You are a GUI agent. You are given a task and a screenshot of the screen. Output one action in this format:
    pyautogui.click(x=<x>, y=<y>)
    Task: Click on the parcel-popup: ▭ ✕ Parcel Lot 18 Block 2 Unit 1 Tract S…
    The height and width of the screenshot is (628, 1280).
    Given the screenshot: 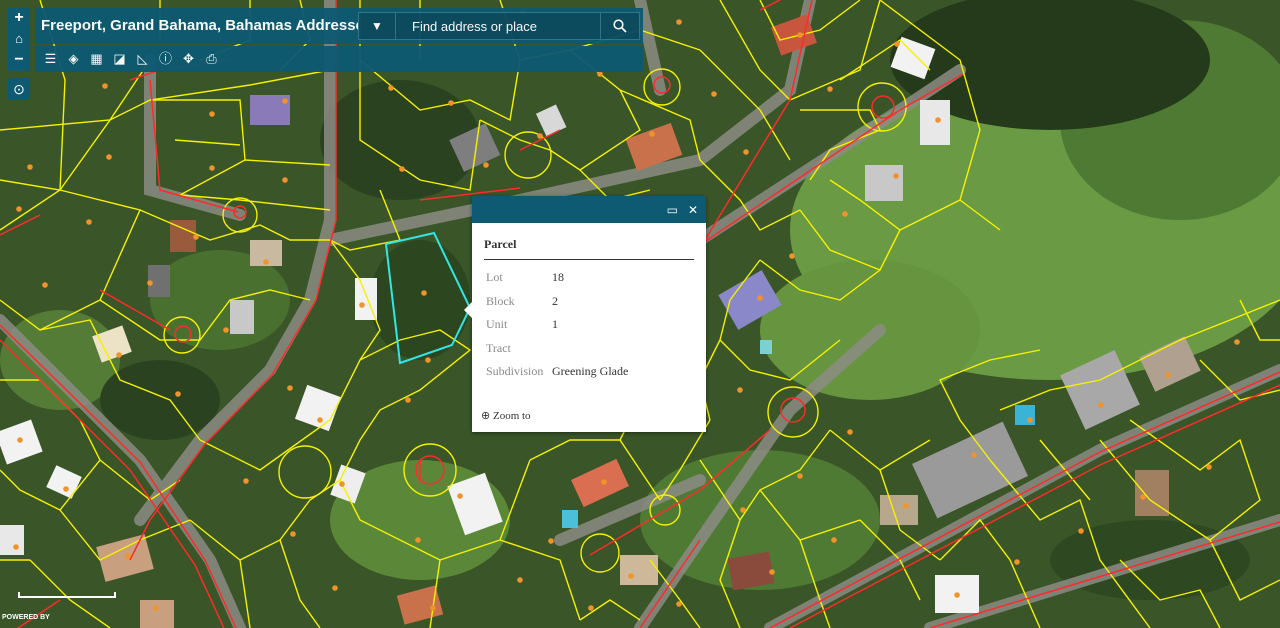 What is the action you would take?
    pyautogui.click(x=585, y=314)
    